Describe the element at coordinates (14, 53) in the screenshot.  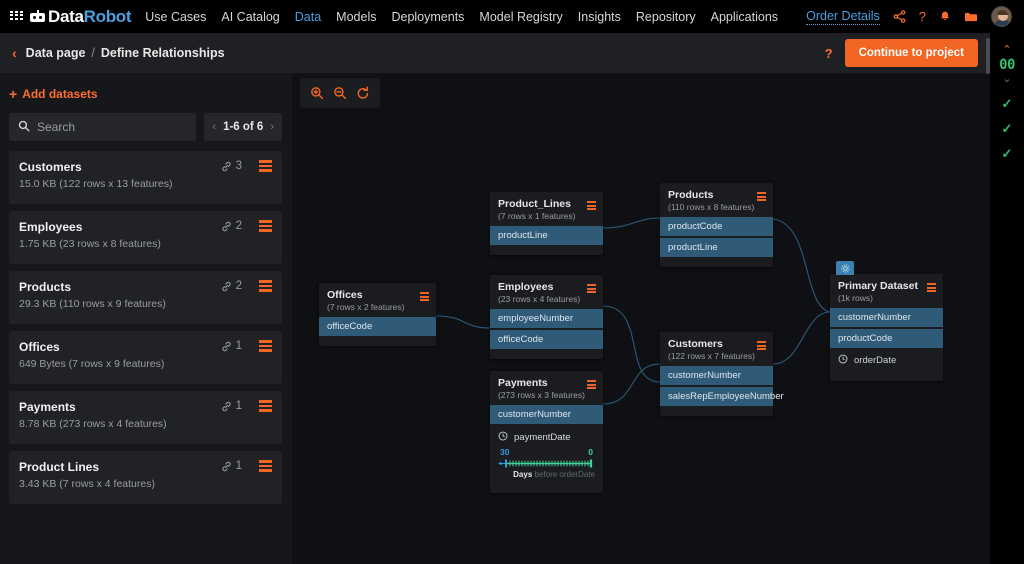
I see `back-arrow-icon: ‹` at that location.